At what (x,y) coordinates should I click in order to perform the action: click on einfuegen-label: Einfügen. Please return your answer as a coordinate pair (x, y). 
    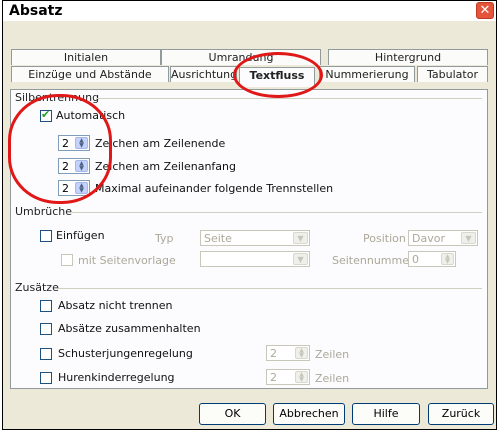
    Looking at the image, I should click on (80, 235).